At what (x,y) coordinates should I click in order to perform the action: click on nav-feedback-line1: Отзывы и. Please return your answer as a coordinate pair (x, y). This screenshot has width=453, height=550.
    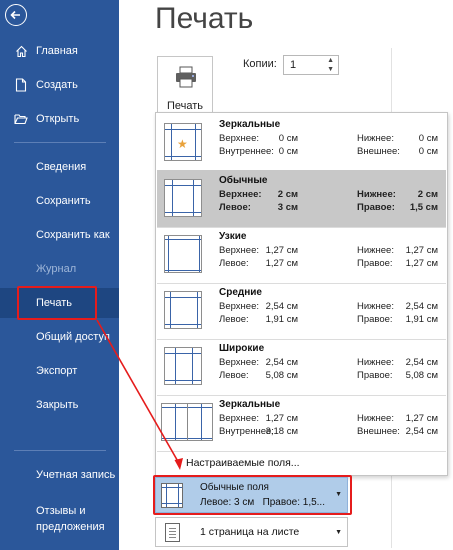
    Looking at the image, I should click on (61, 511).